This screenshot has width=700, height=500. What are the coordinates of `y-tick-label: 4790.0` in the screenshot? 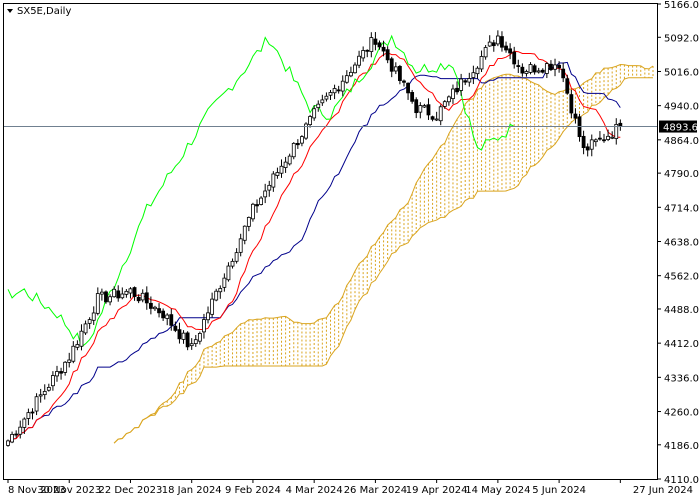 It's located at (681, 174).